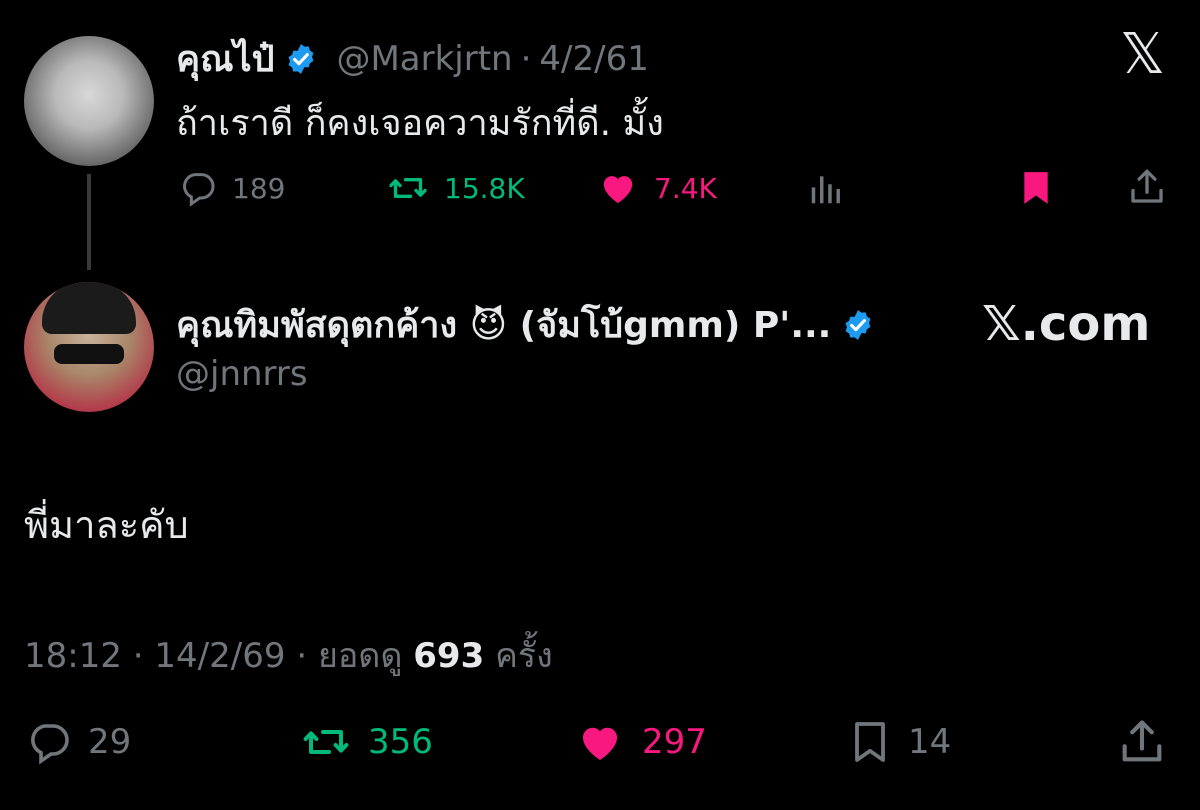 The image size is (1200, 810). Describe the element at coordinates (288, 655) in the screenshot. I see `tweet-meta: 18:12 · 14/2/69 · ยอดดู 693 ครั้ง` at that location.